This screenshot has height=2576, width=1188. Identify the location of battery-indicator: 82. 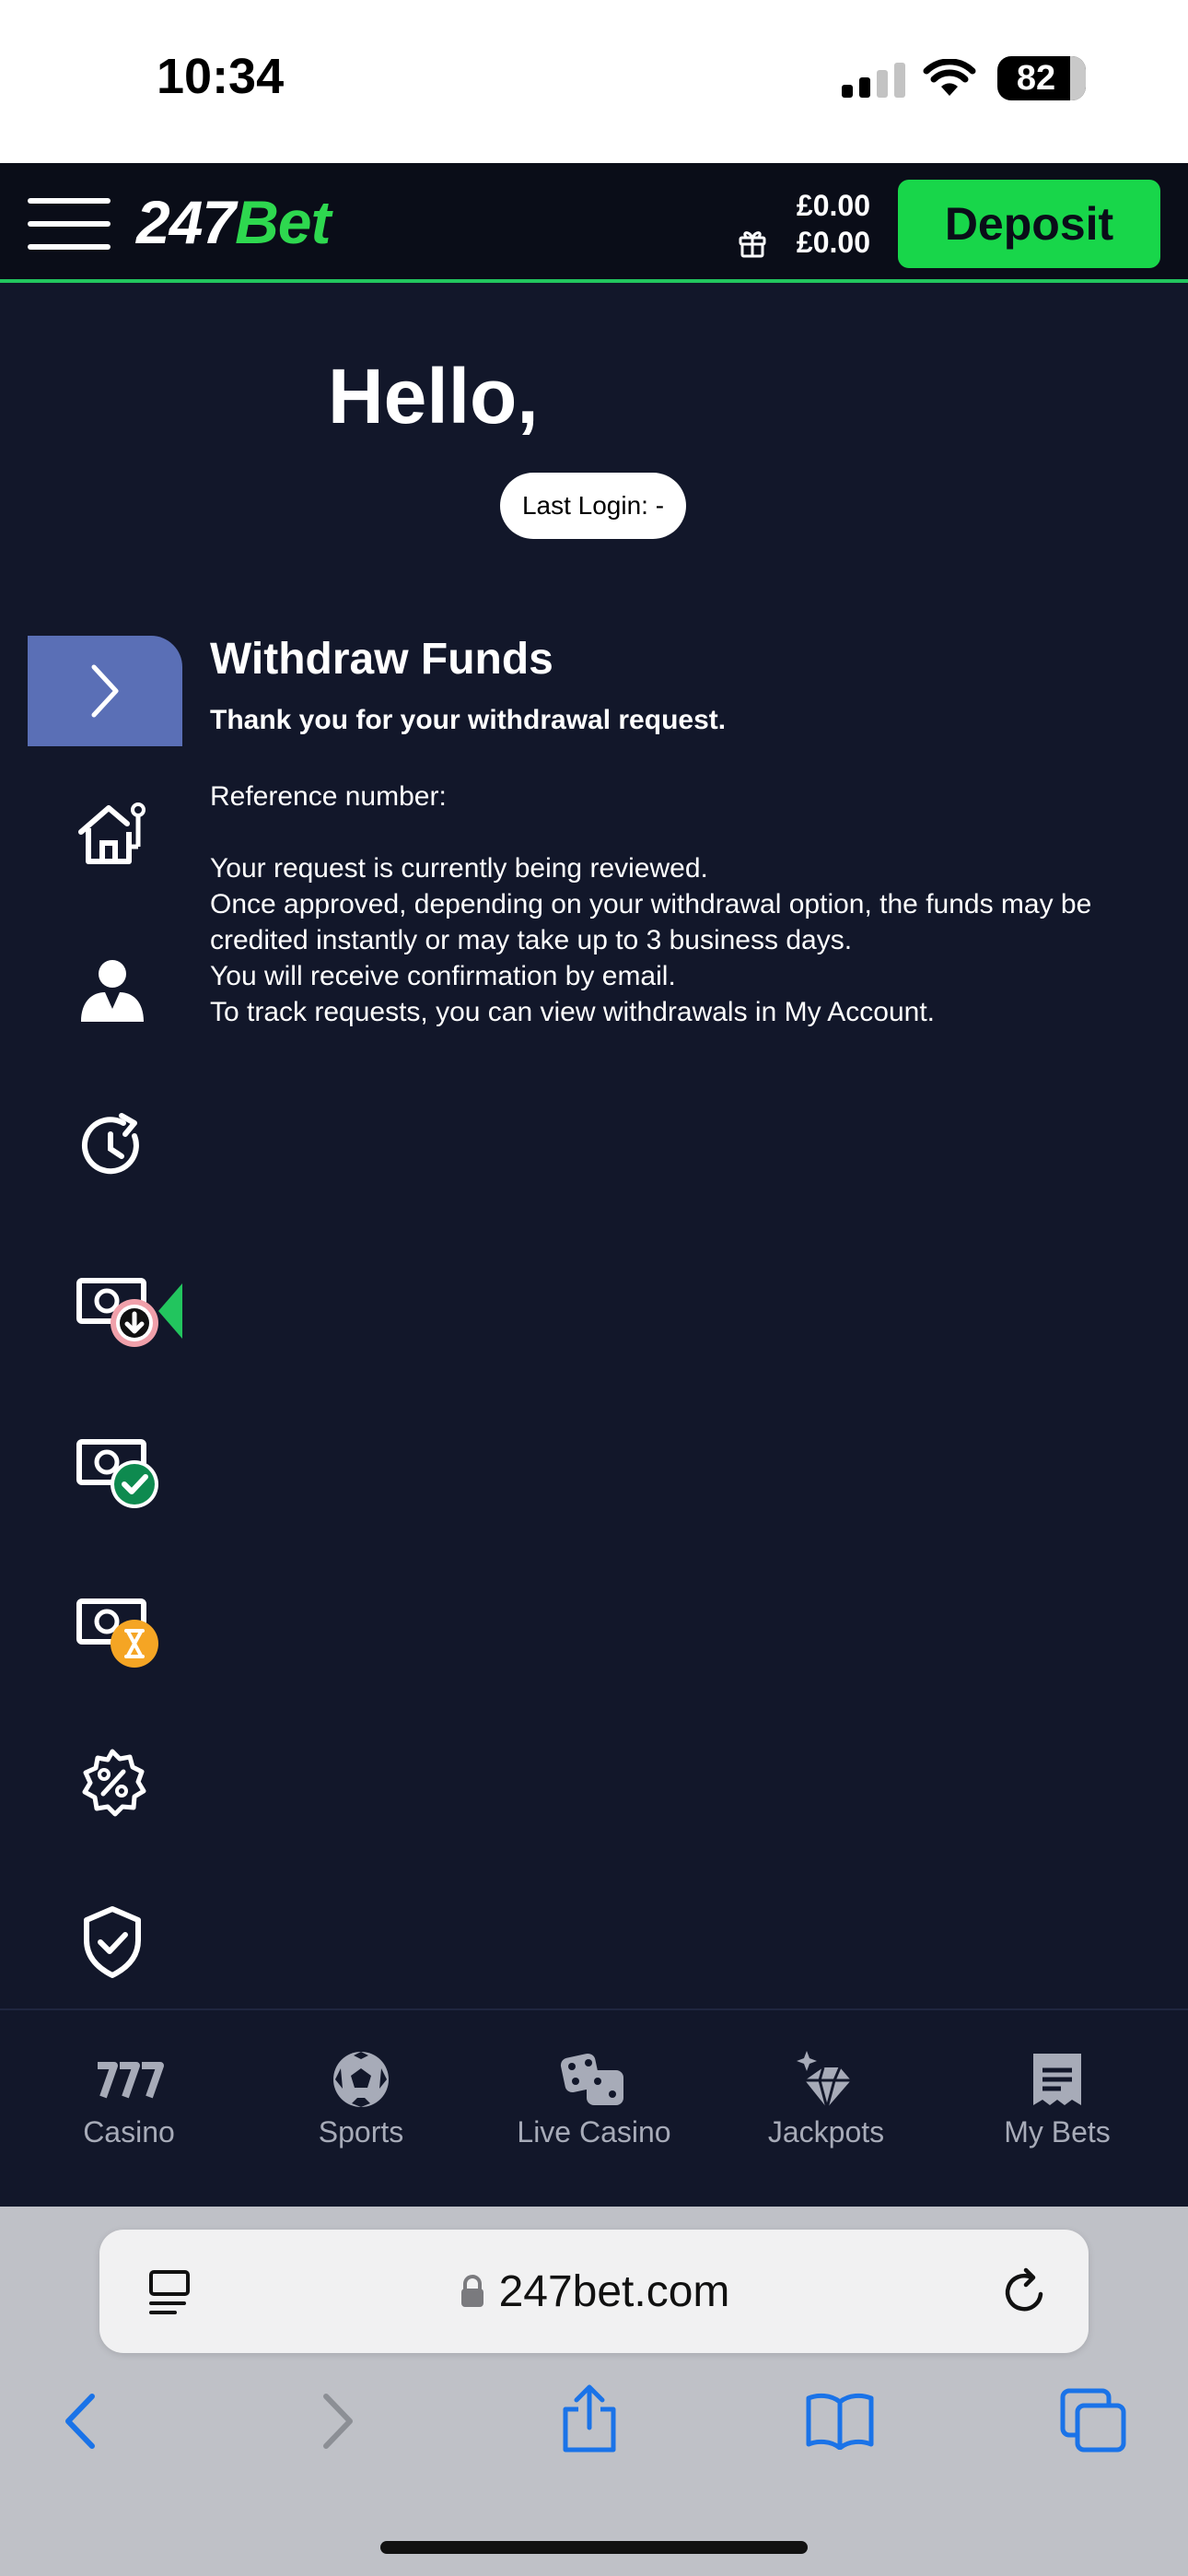
(1041, 78).